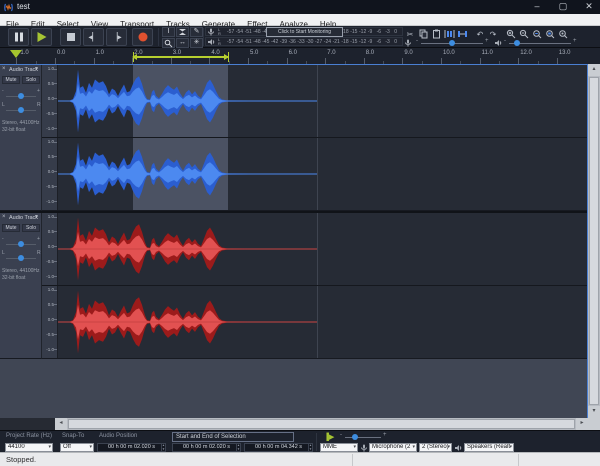 The height and width of the screenshot is (466, 600). What do you see at coordinates (489, 447) in the screenshot?
I see `playback-device-select: Speakers (Realt ▾` at bounding box center [489, 447].